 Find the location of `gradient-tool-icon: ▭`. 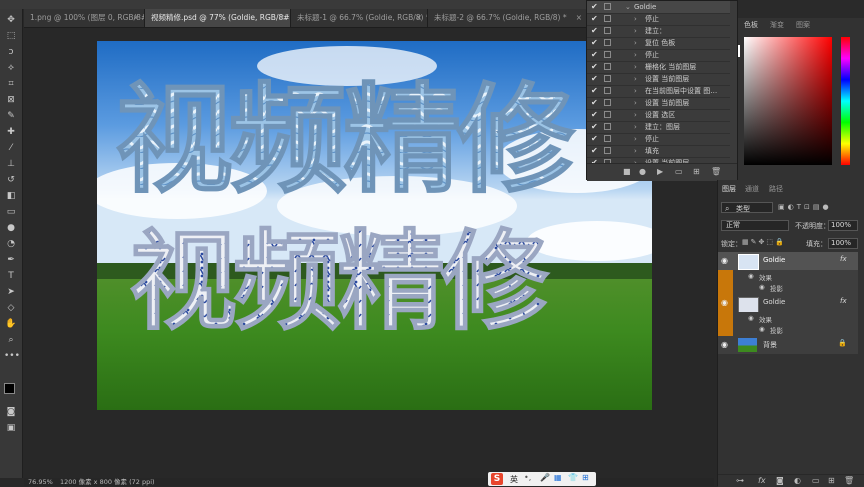

gradient-tool-icon: ▭ is located at coordinates (11, 212).